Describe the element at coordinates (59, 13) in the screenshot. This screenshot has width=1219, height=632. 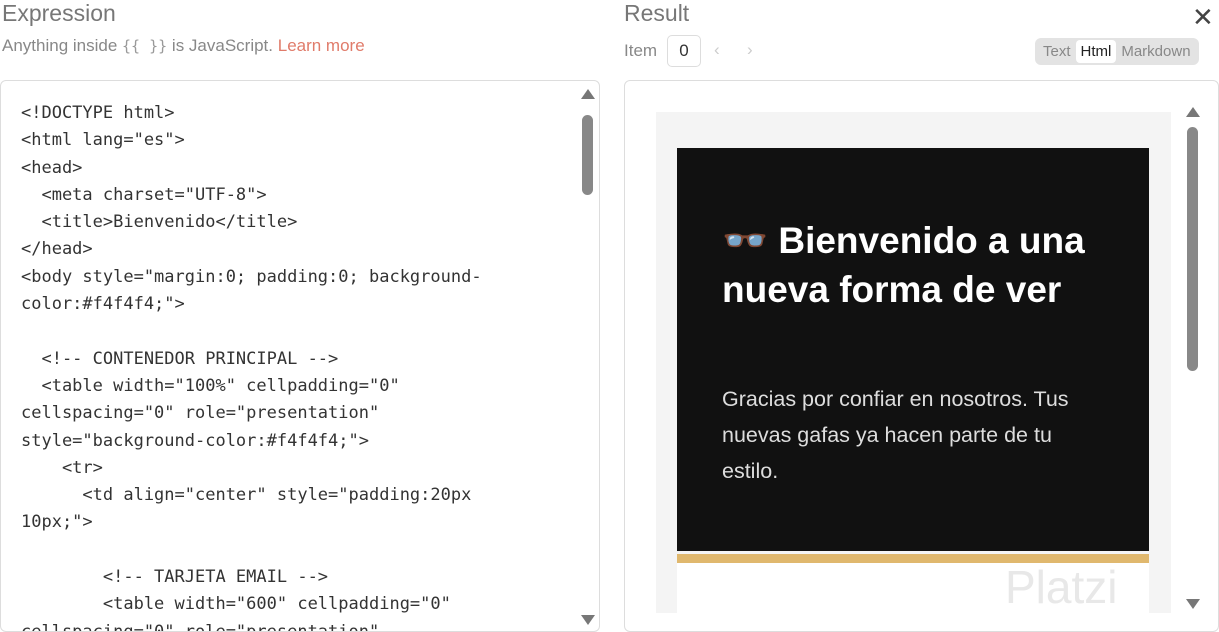
I see `expression-title: Expression` at that location.